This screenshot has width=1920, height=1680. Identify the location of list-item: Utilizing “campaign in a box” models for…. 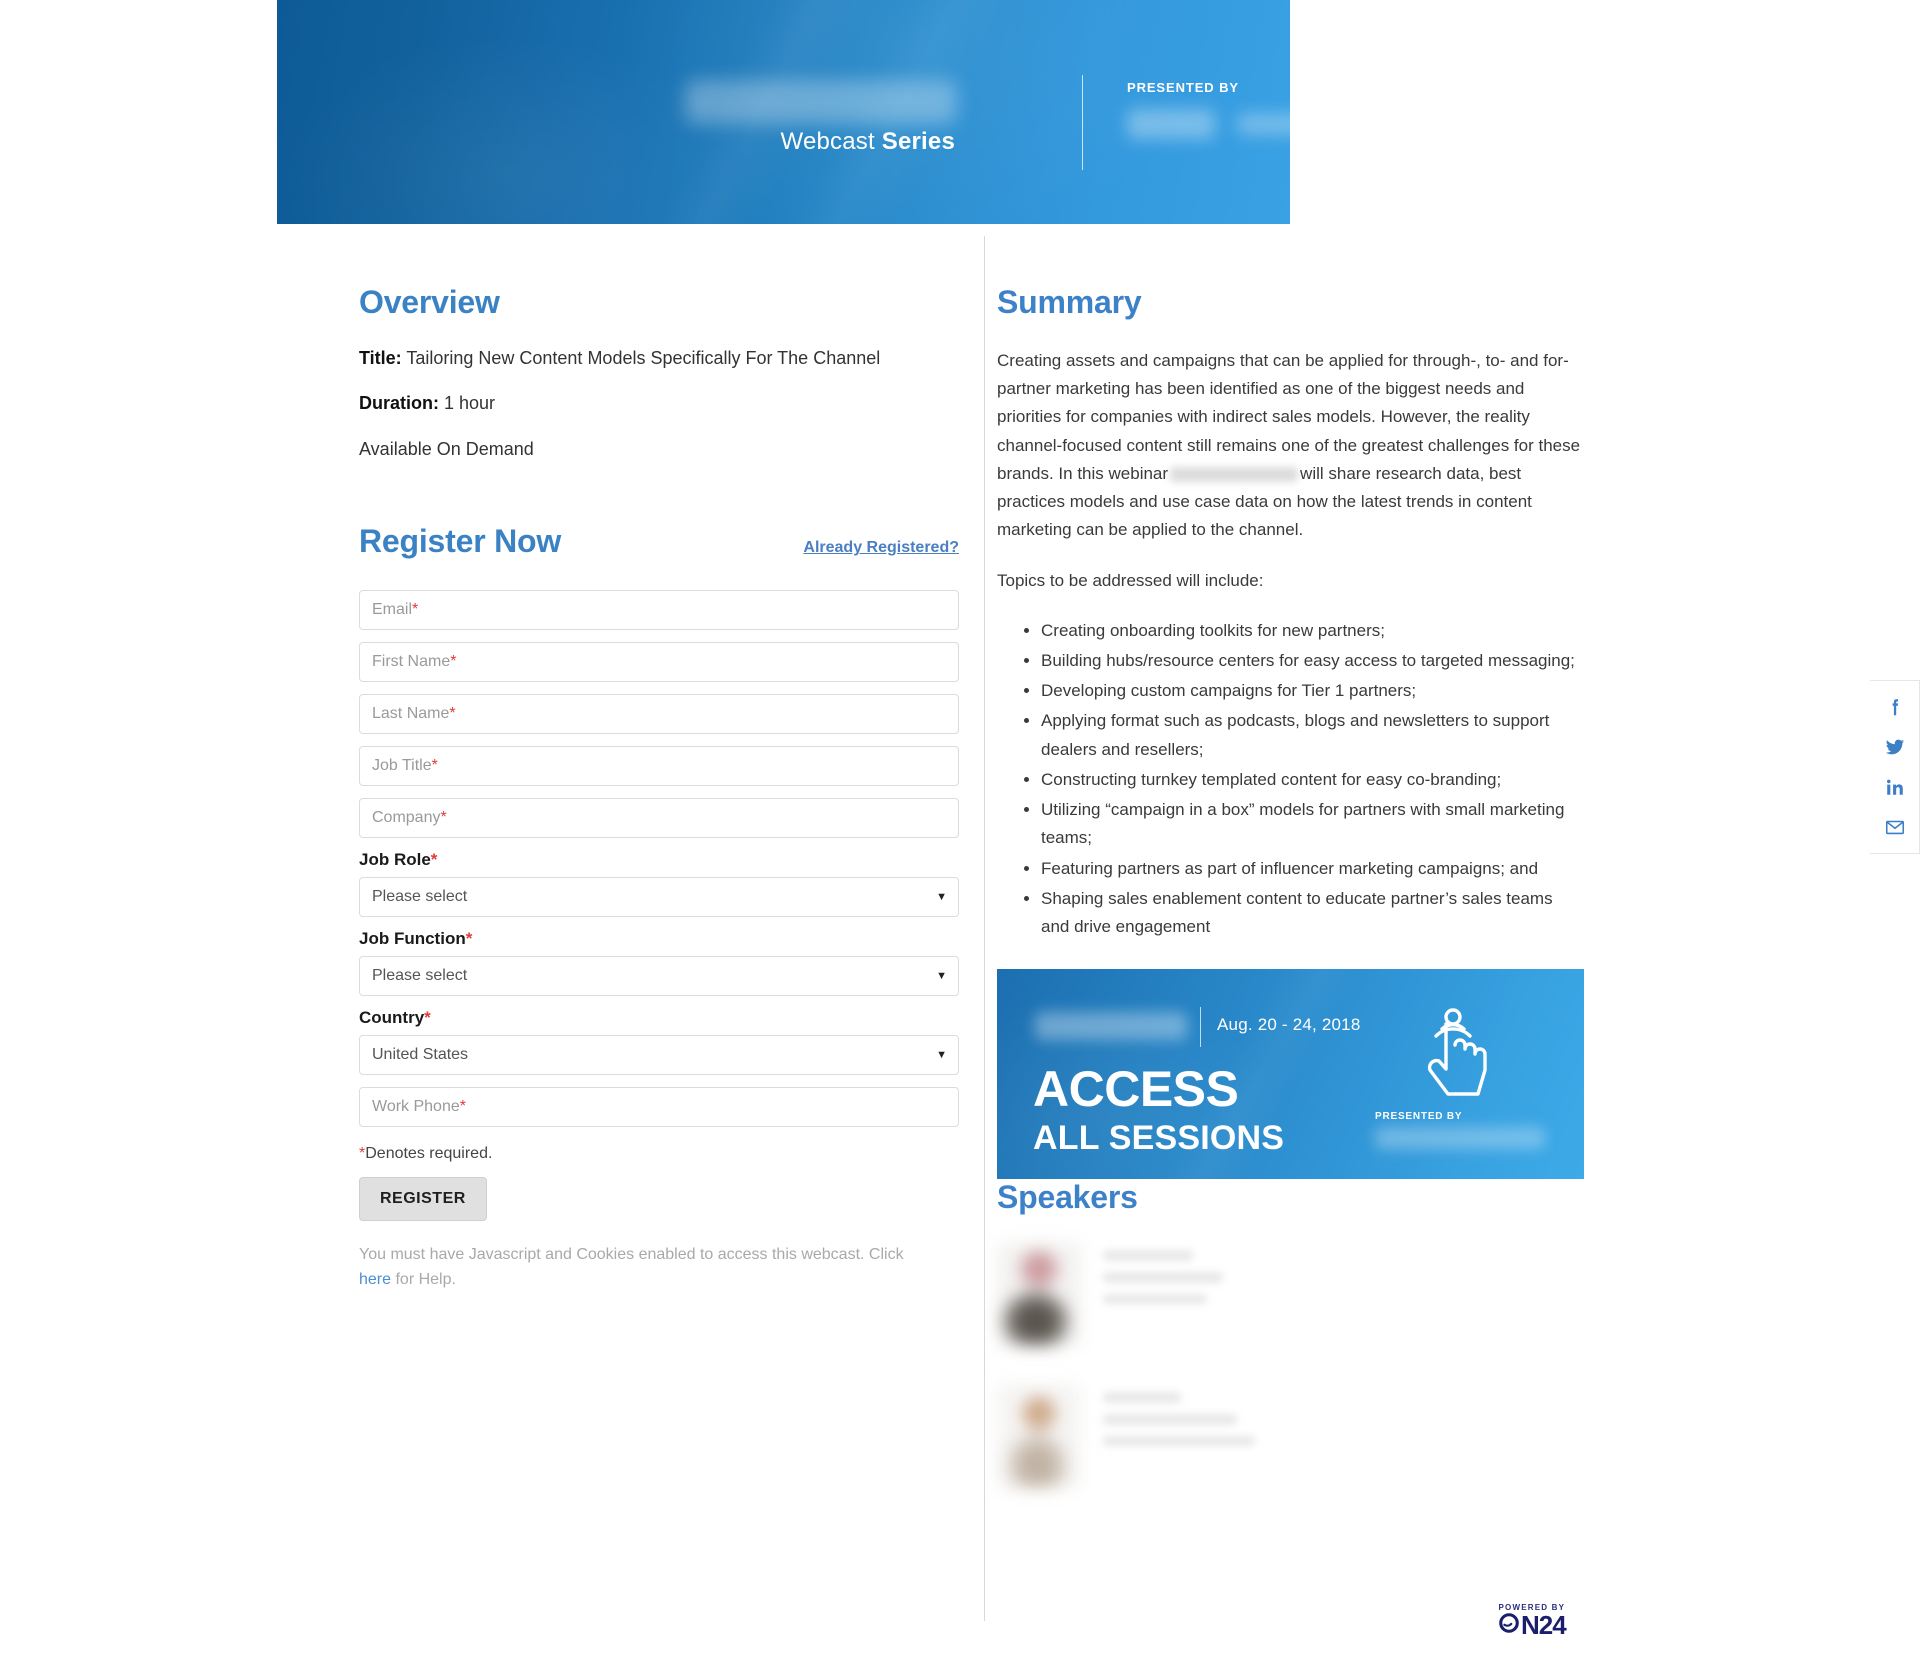
(1312, 824).